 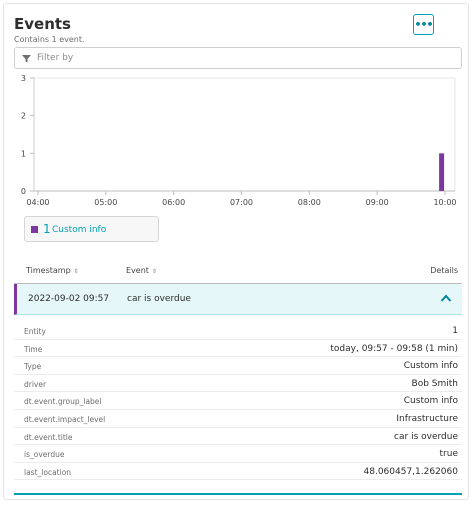 I want to click on detail-key: dt.event.title, so click(x=48, y=437).